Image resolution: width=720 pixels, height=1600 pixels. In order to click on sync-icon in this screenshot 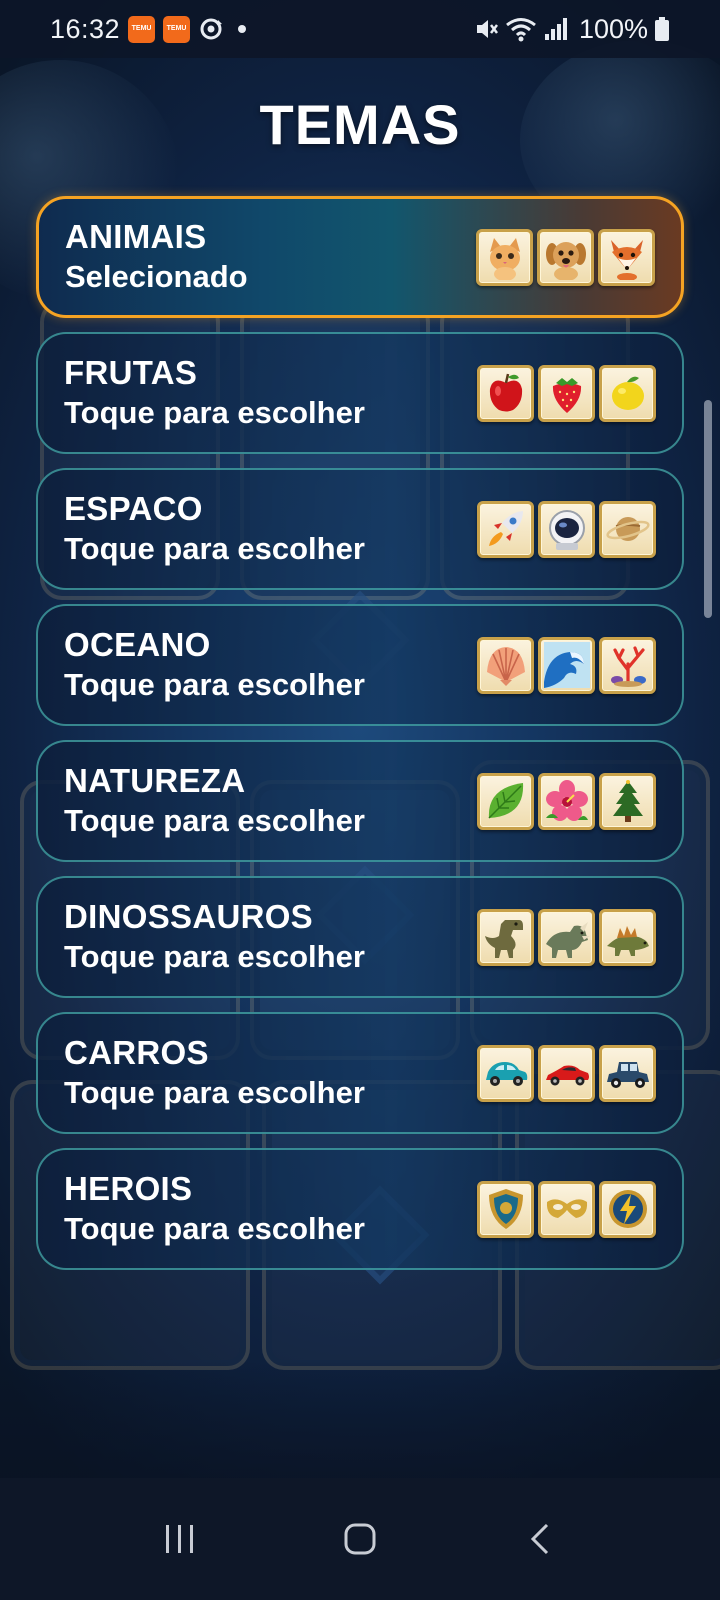, I will do `click(211, 29)`.